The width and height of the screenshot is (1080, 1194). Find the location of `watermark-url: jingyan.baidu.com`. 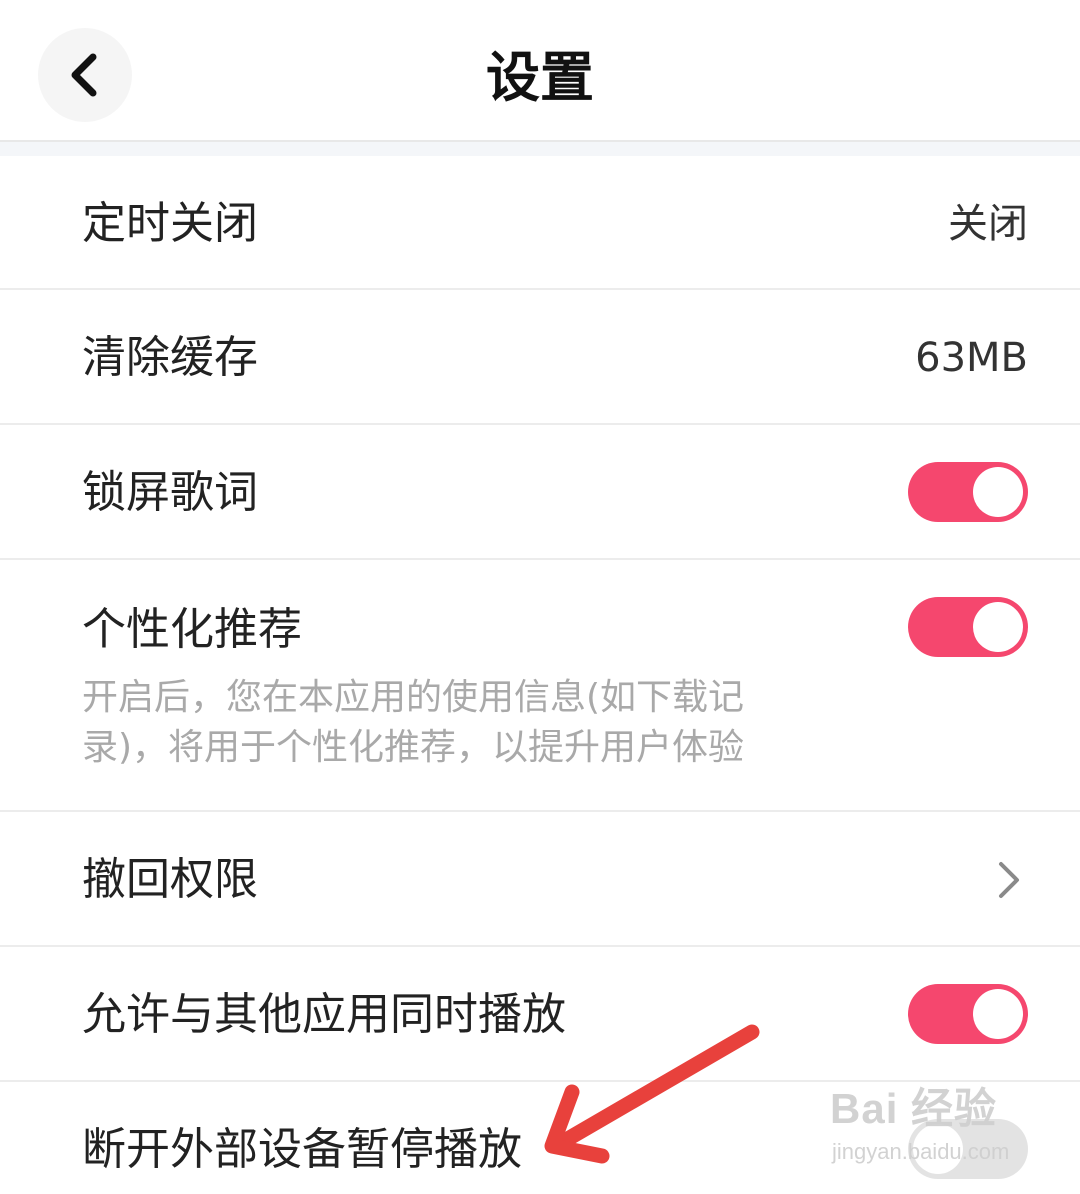

watermark-url: jingyan.baidu.com is located at coordinates (921, 1151).